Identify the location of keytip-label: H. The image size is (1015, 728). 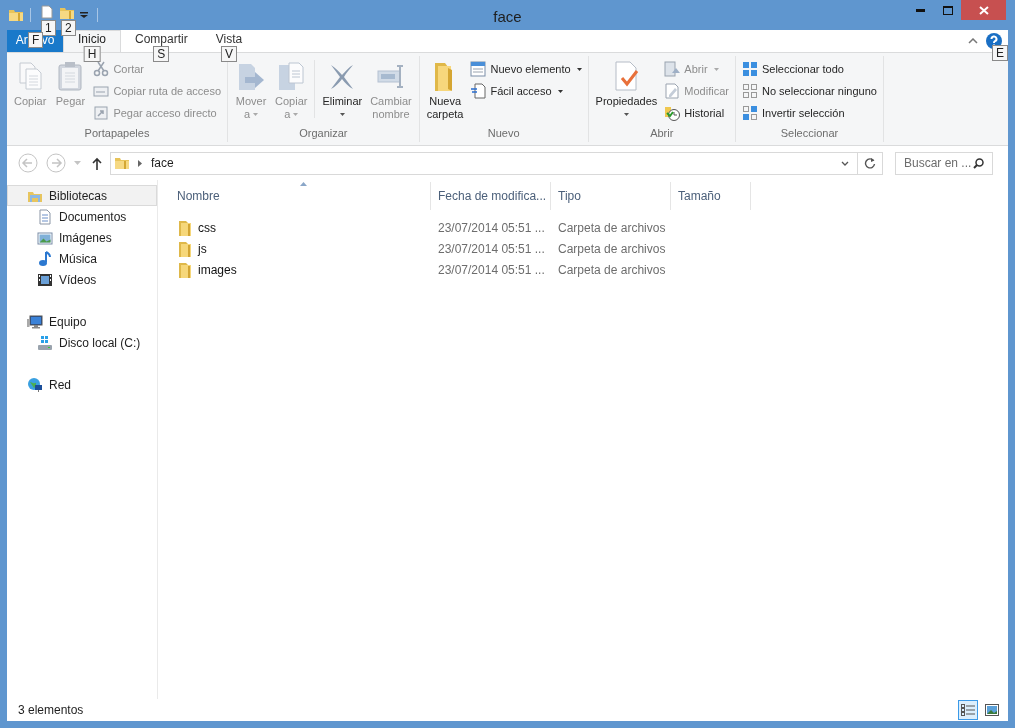
(92, 54).